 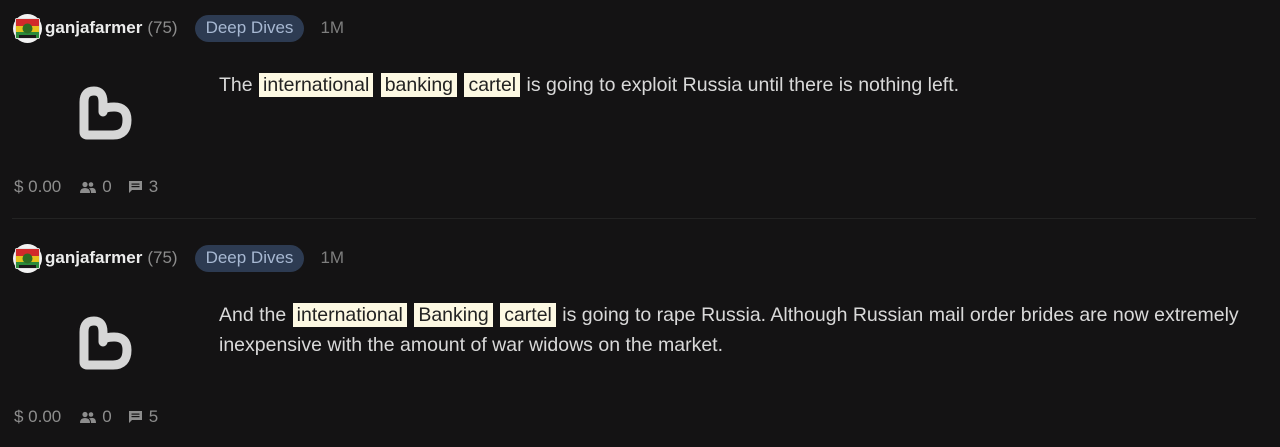 I want to click on comments-button: 5, so click(x=143, y=417).